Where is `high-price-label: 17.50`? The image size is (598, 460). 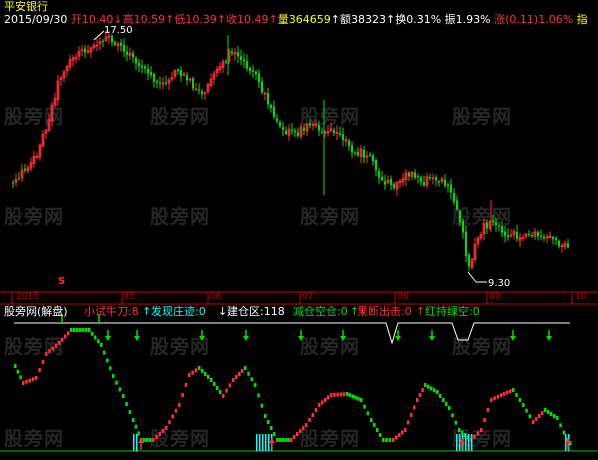 high-price-label: 17.50 is located at coordinates (118, 30).